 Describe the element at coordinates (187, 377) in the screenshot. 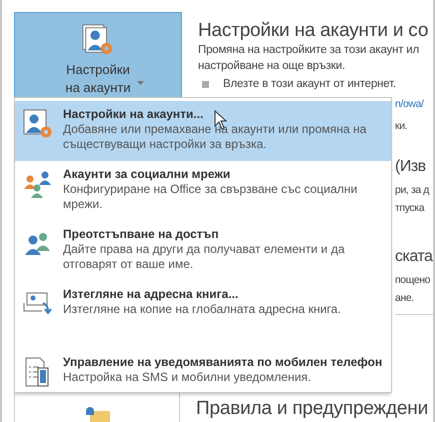

I see `menu-item-description: Настройка на SMS и мобилни уведомления.` at that location.